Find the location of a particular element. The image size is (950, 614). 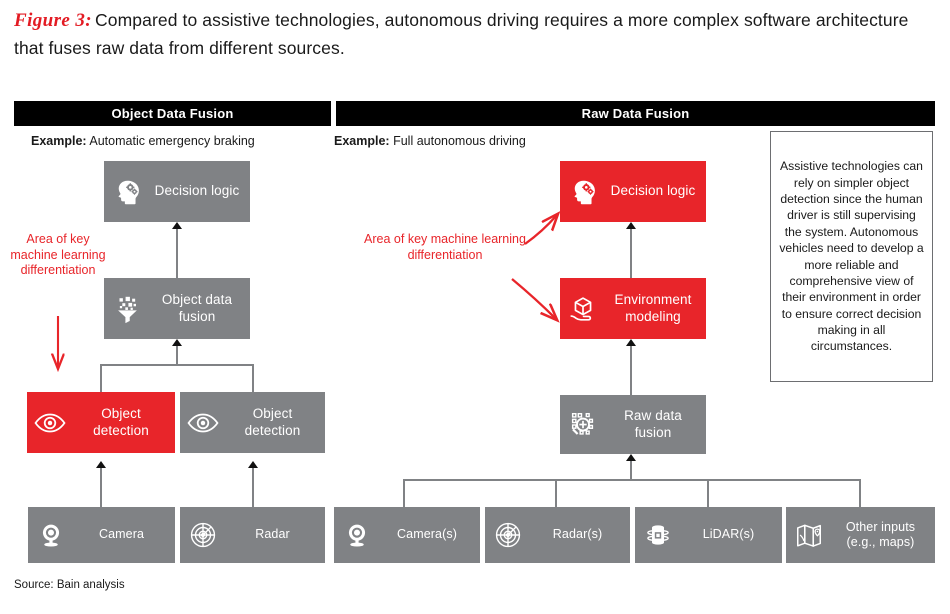

node-sensor-lidars: LiDAR(s) is located at coordinates (708, 535).